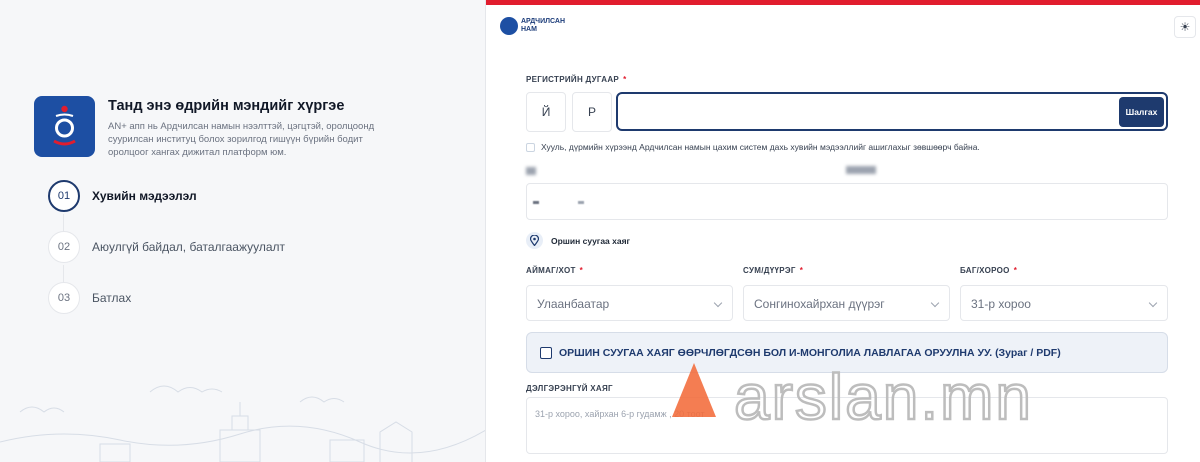  I want to click on register-letter-1: Й, so click(546, 112).